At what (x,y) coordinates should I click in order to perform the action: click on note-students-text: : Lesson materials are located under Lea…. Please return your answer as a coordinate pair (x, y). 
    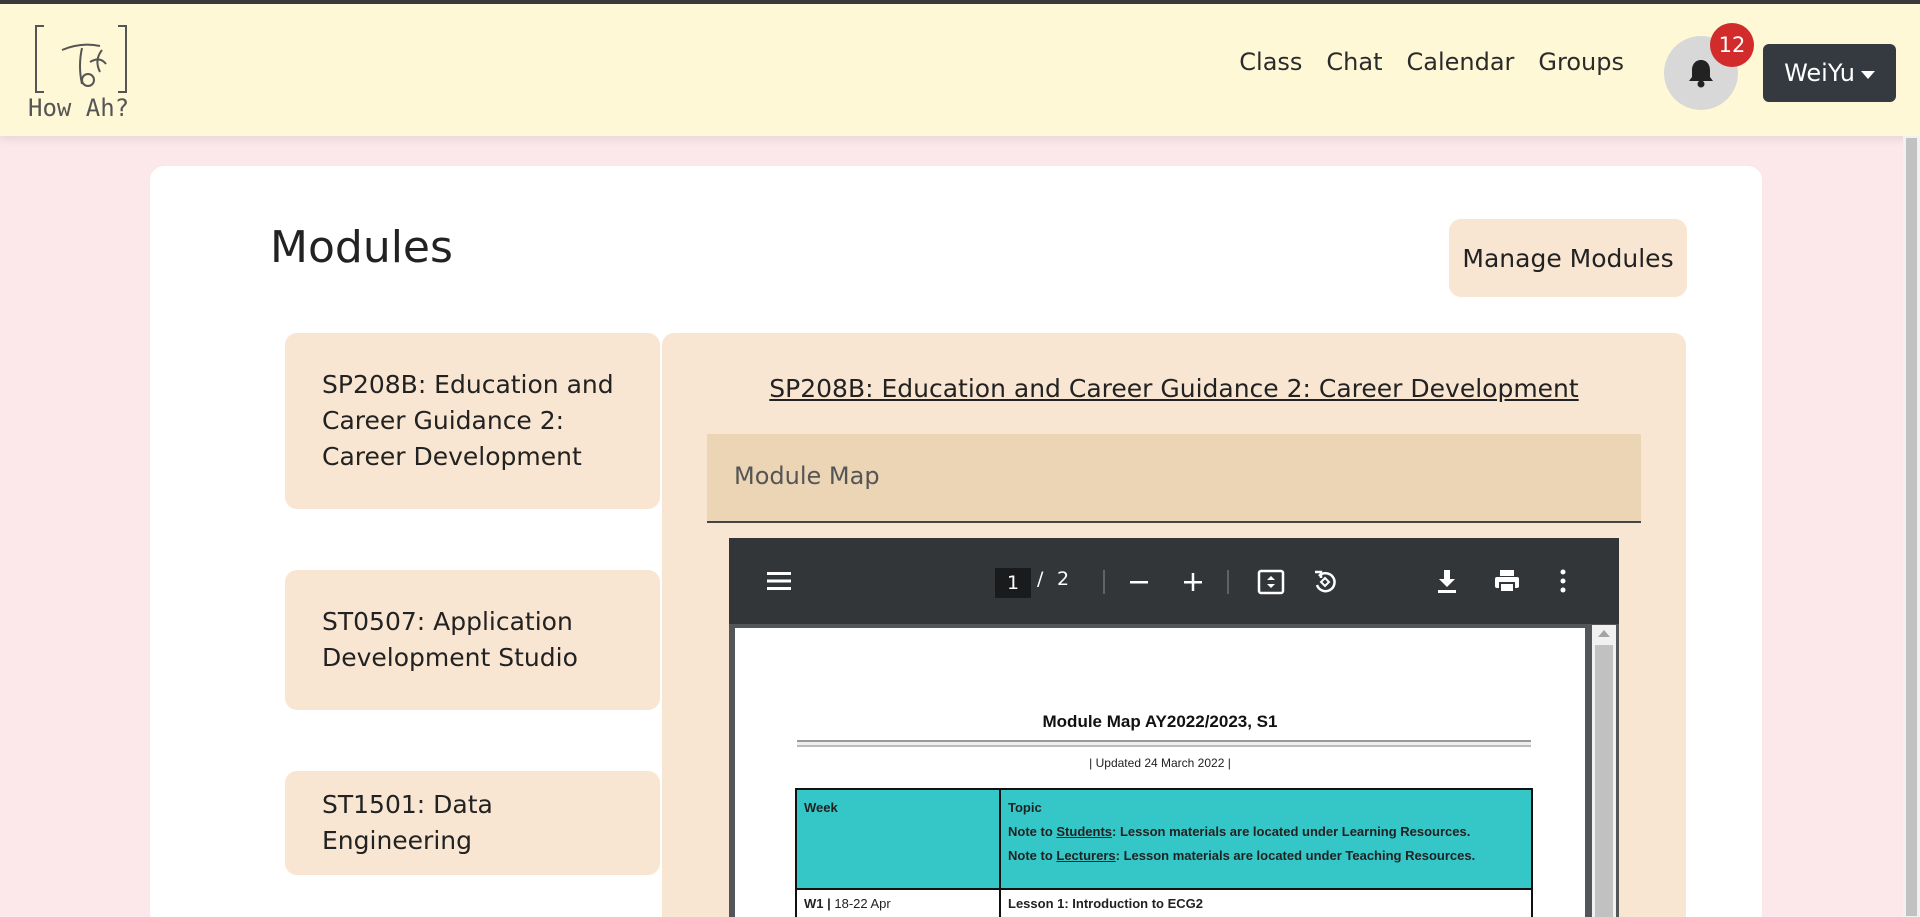
    Looking at the image, I should click on (1291, 831).